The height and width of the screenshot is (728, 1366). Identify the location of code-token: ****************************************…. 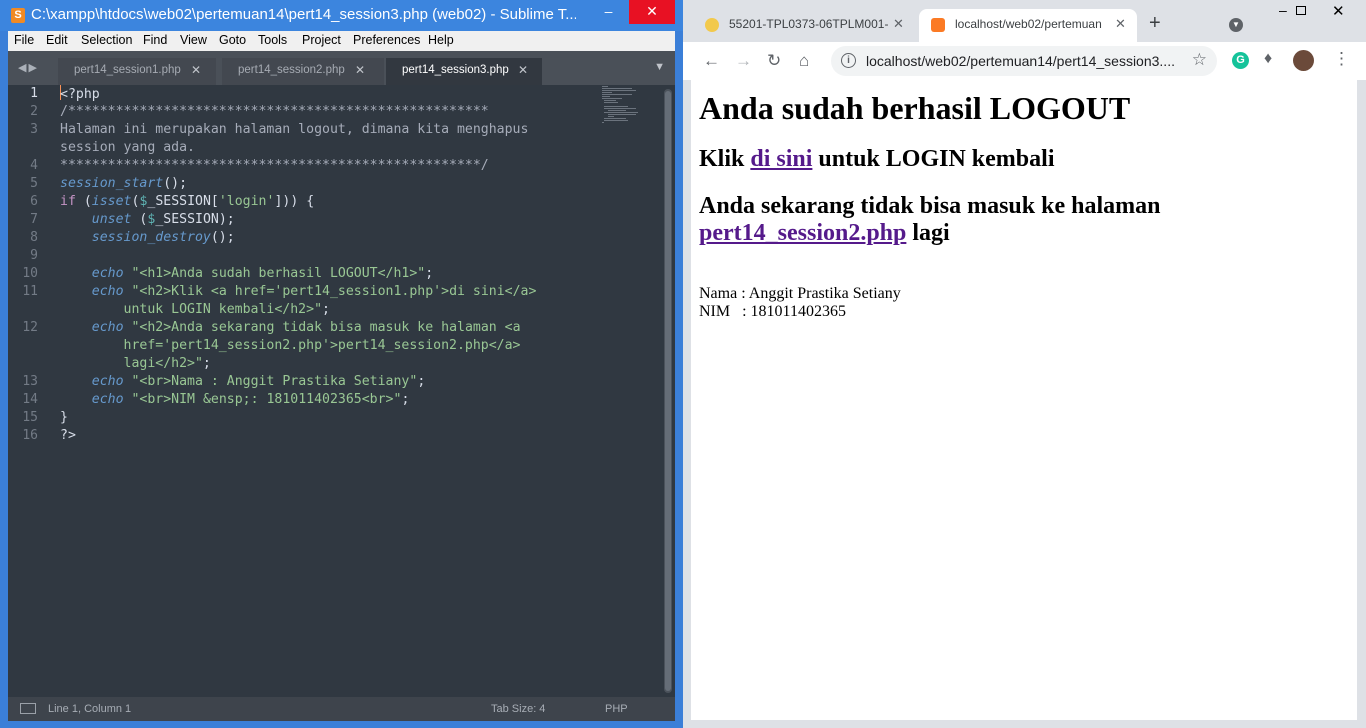
(274, 165).